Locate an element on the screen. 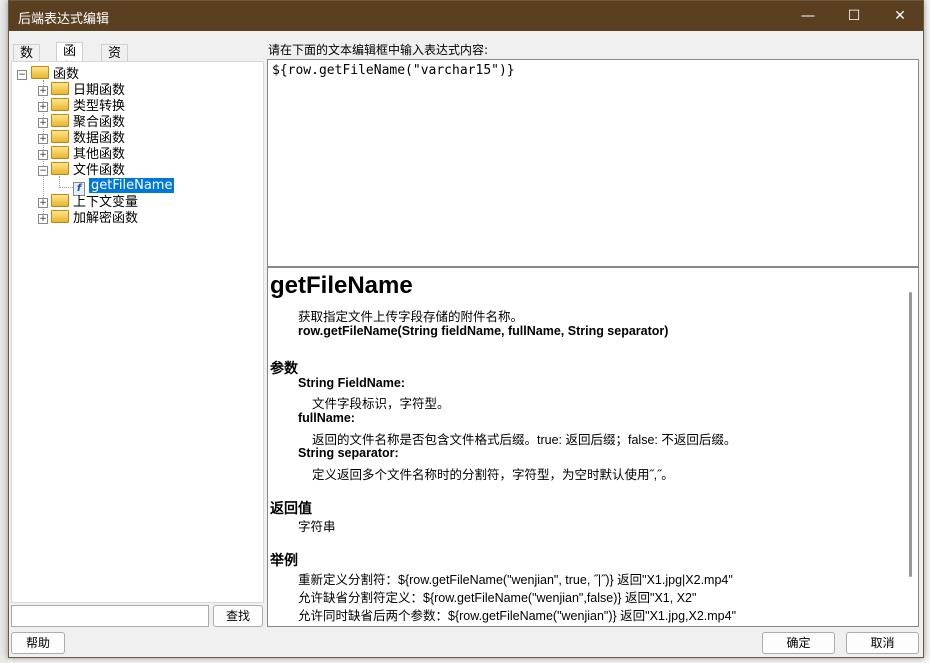 Image resolution: width=930 pixels, height=663 pixels. example-heading: 举例 is located at coordinates (284, 560).